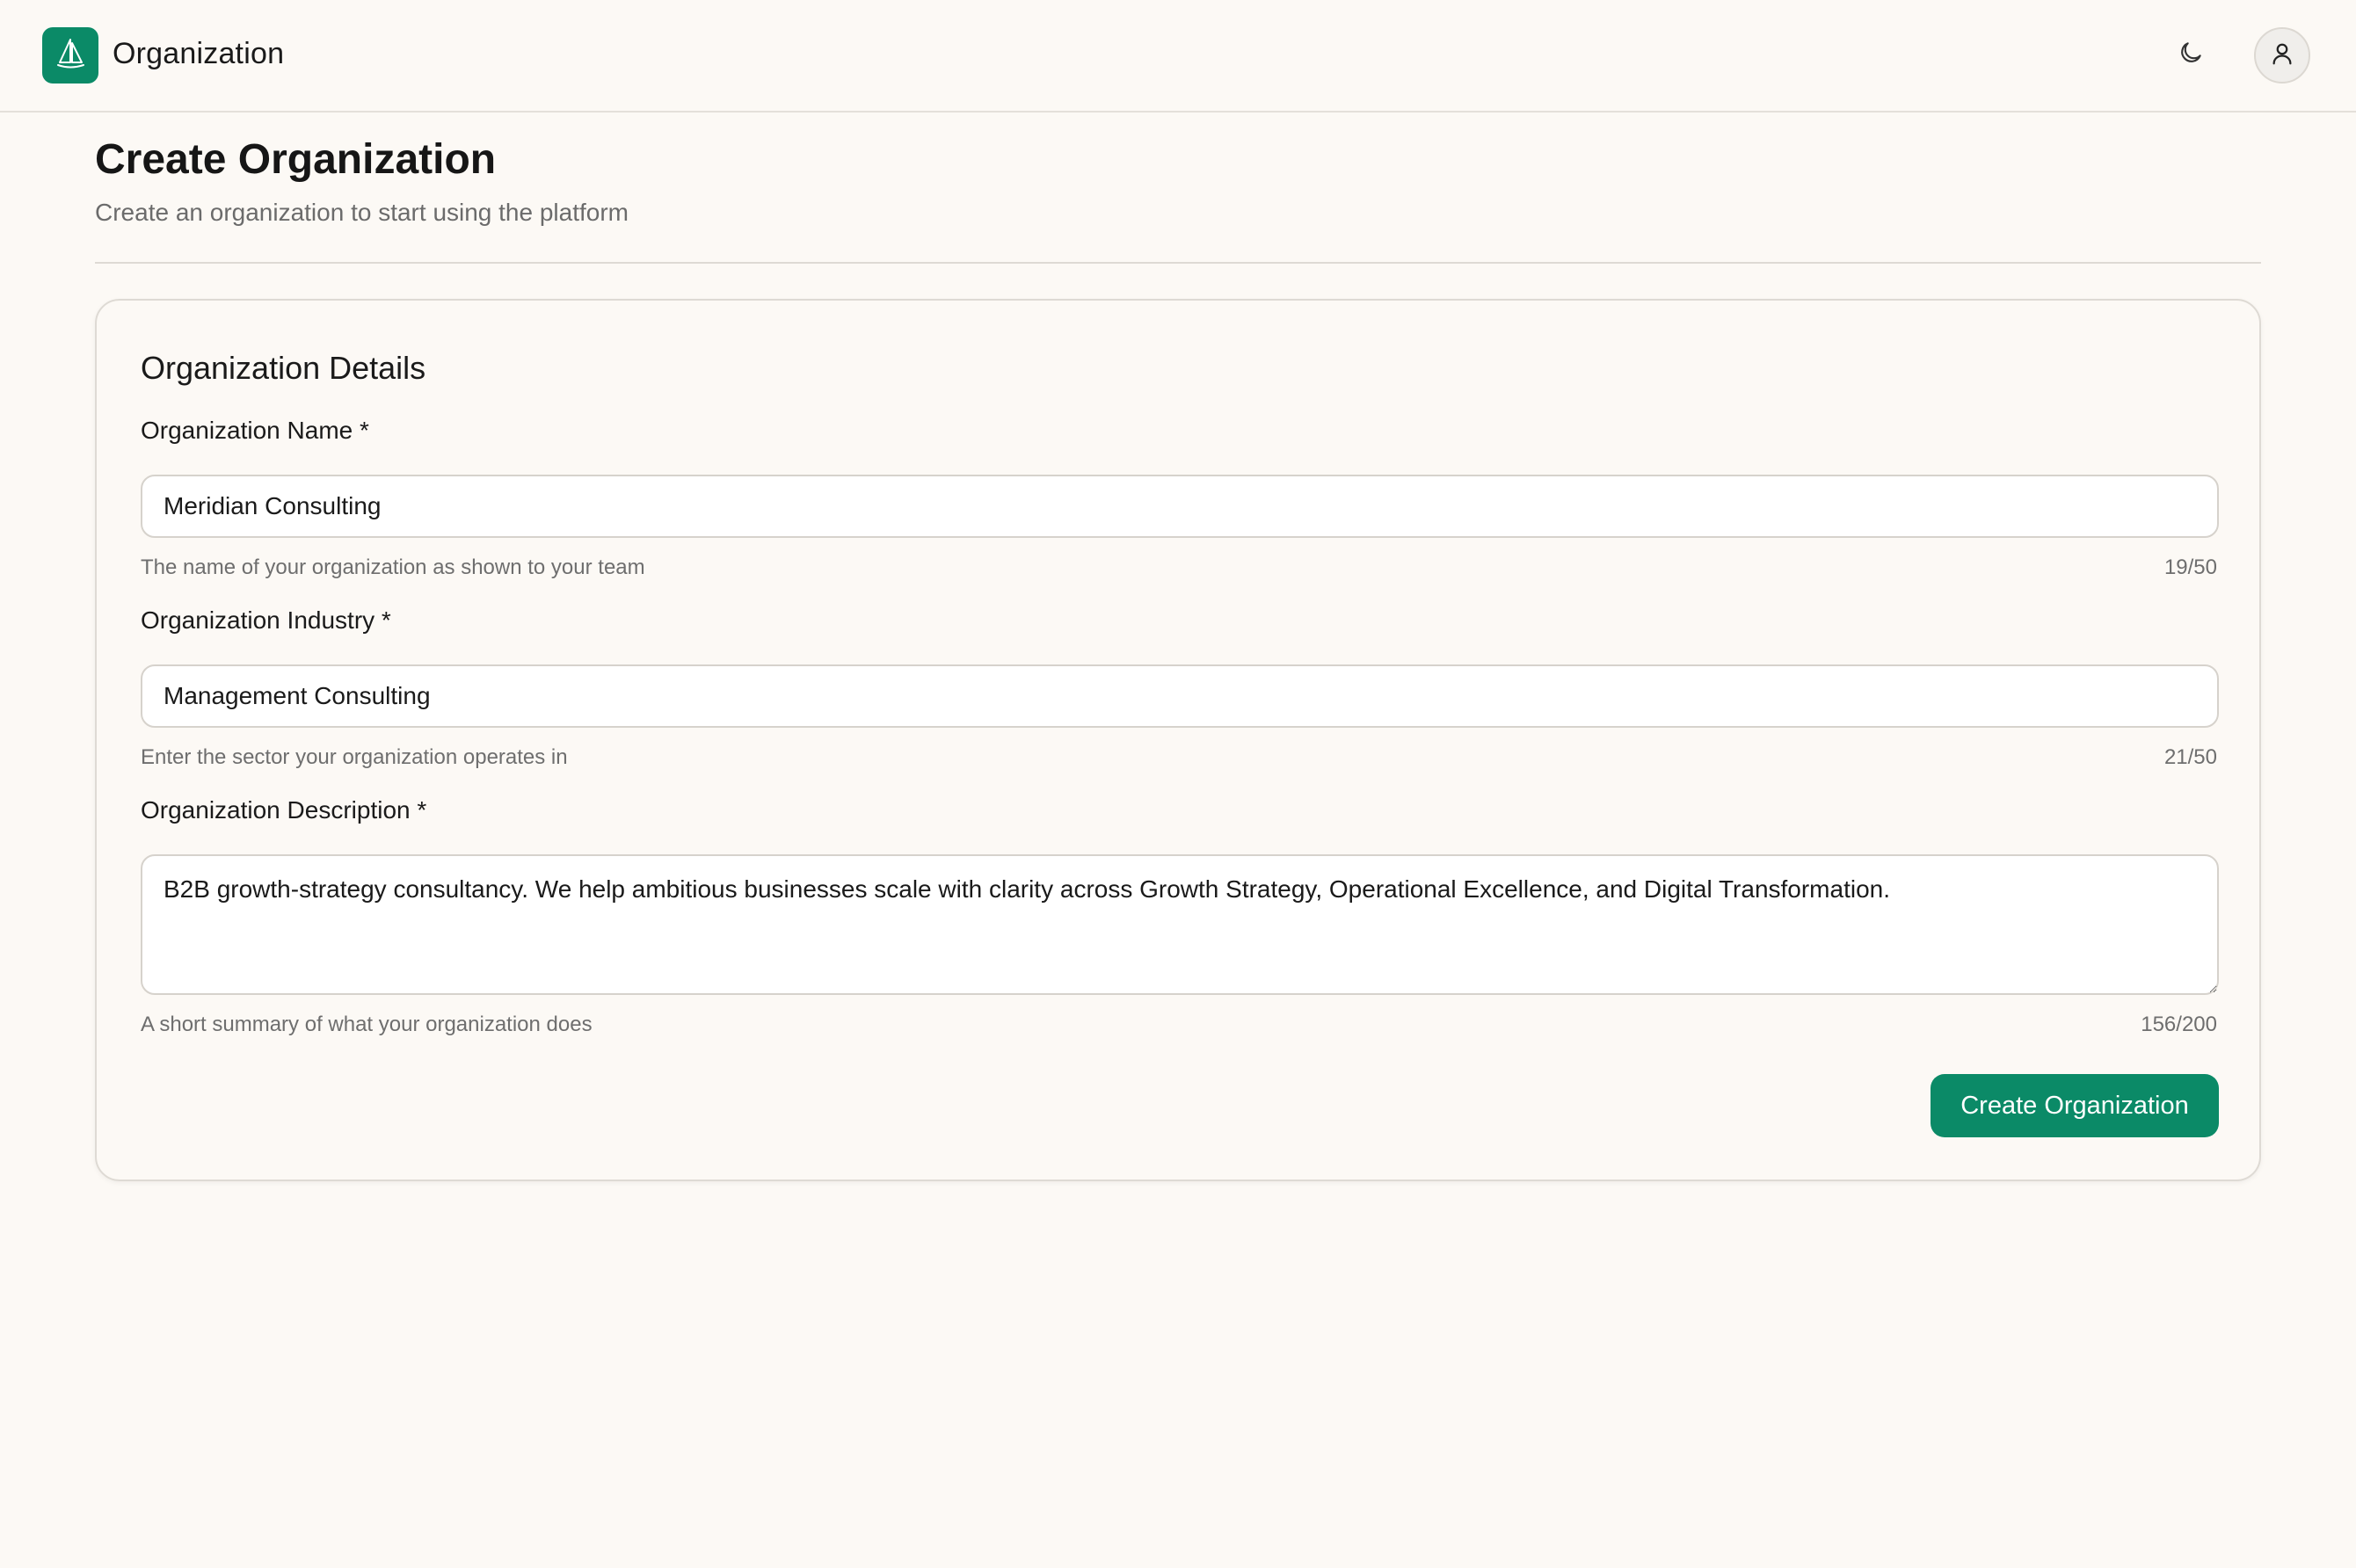 The height and width of the screenshot is (1568, 2356). I want to click on organization-industry-label: Organization Industry *, so click(266, 620).